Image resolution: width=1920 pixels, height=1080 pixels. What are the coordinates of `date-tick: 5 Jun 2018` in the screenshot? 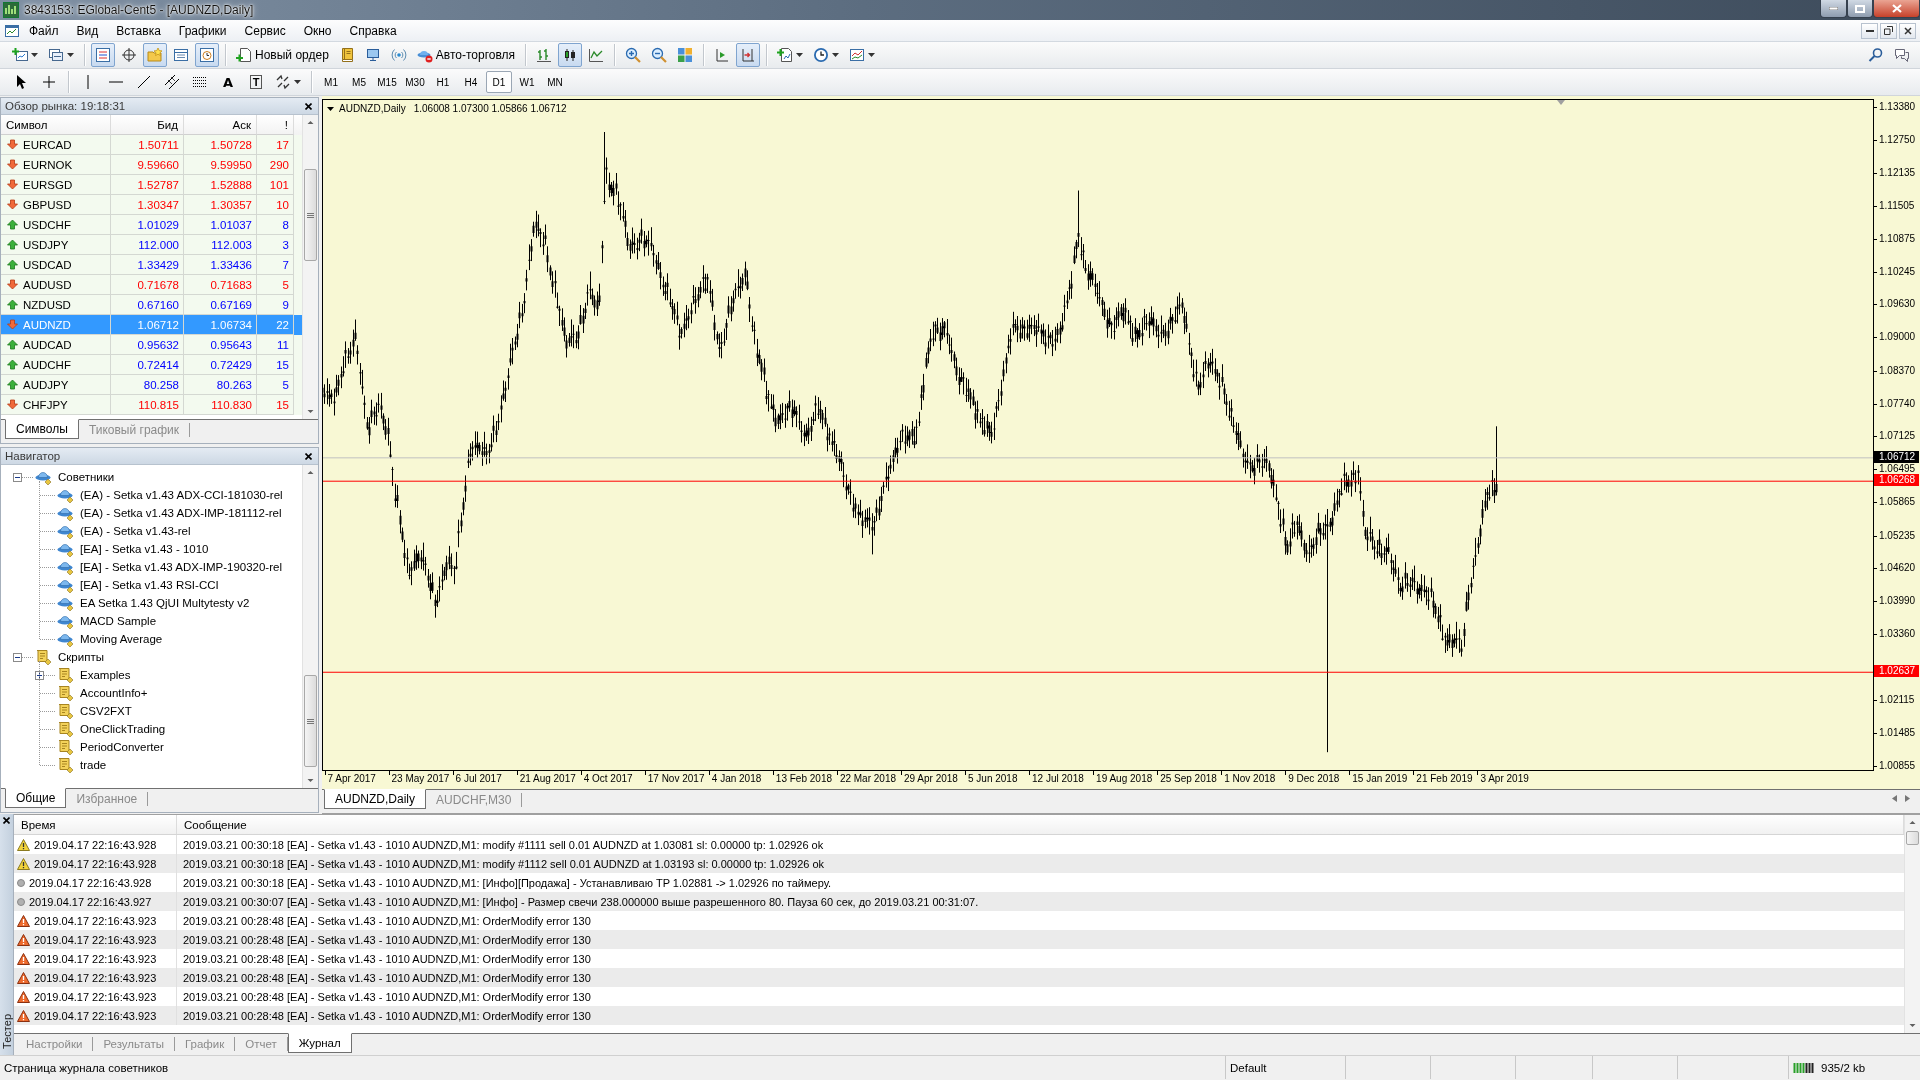 It's located at (991, 779).